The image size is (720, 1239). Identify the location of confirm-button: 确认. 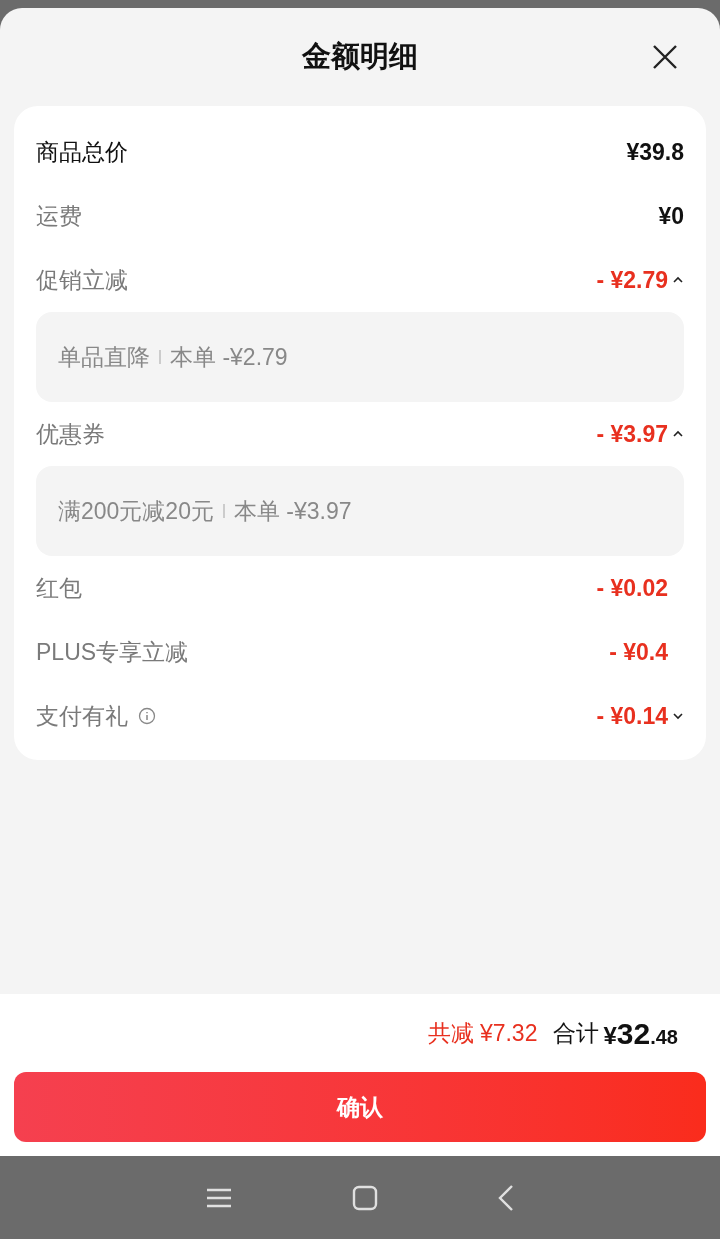
(360, 1107).